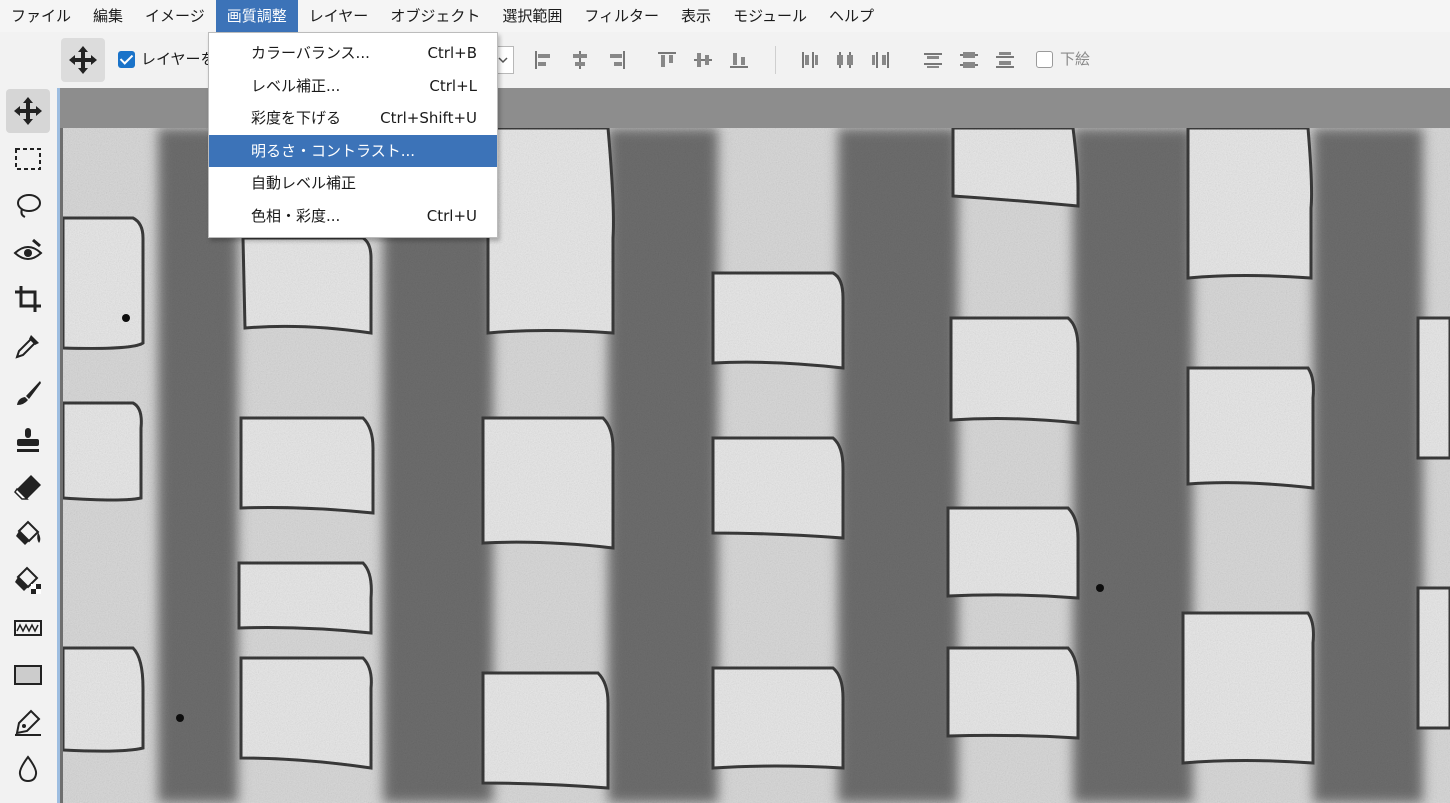 This screenshot has height=803, width=1450. What do you see at coordinates (41, 16) in the screenshot?
I see `menu-file: ファイル` at bounding box center [41, 16].